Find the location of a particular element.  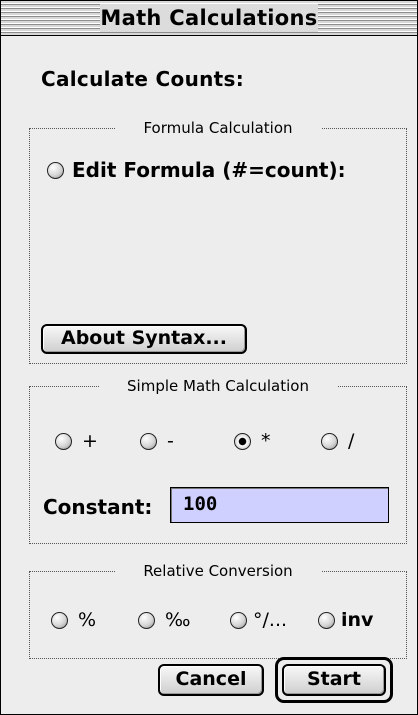

operator-plus-option: + is located at coordinates (76, 441).